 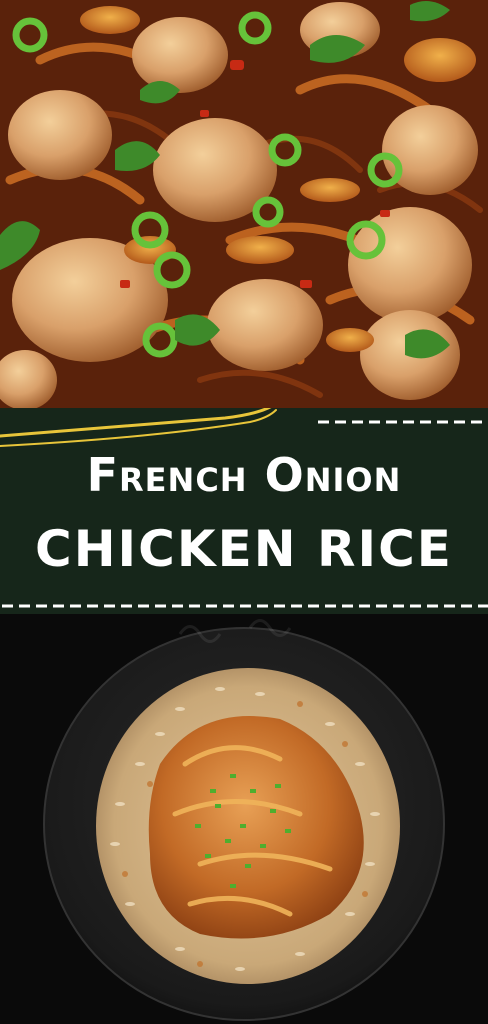 What do you see at coordinates (244, 549) in the screenshot?
I see `title-line-2: CHICKEN RICE` at bounding box center [244, 549].